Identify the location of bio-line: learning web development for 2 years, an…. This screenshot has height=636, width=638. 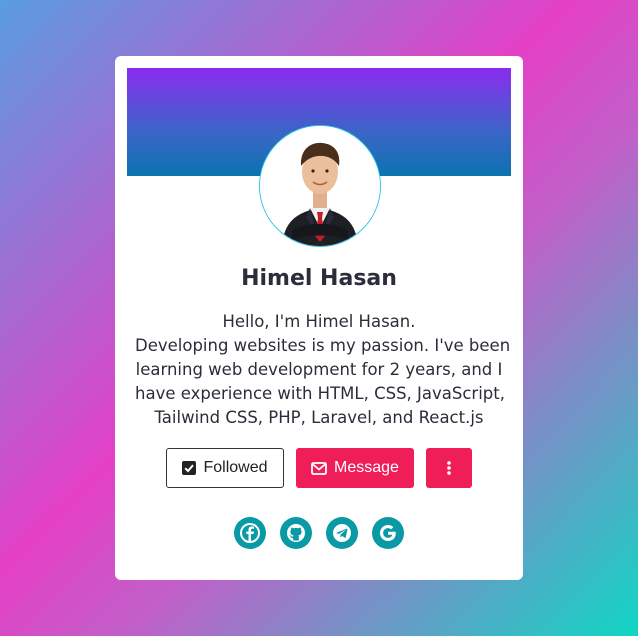
(319, 369).